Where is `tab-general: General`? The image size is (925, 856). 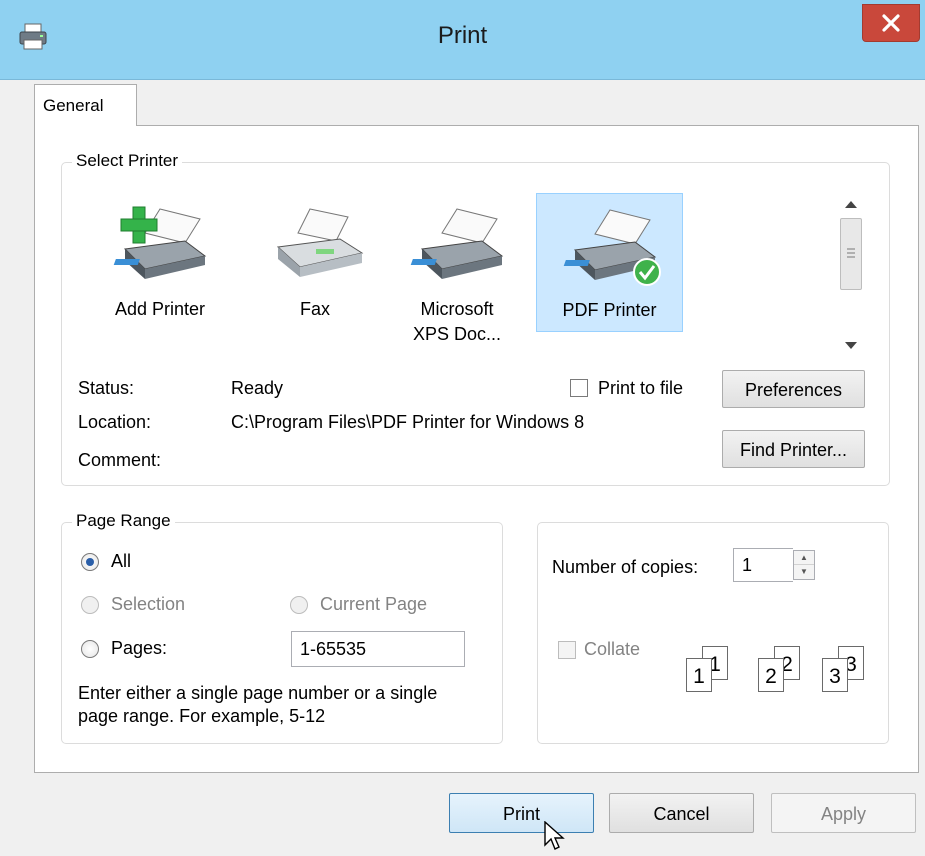 tab-general: General is located at coordinates (85, 105).